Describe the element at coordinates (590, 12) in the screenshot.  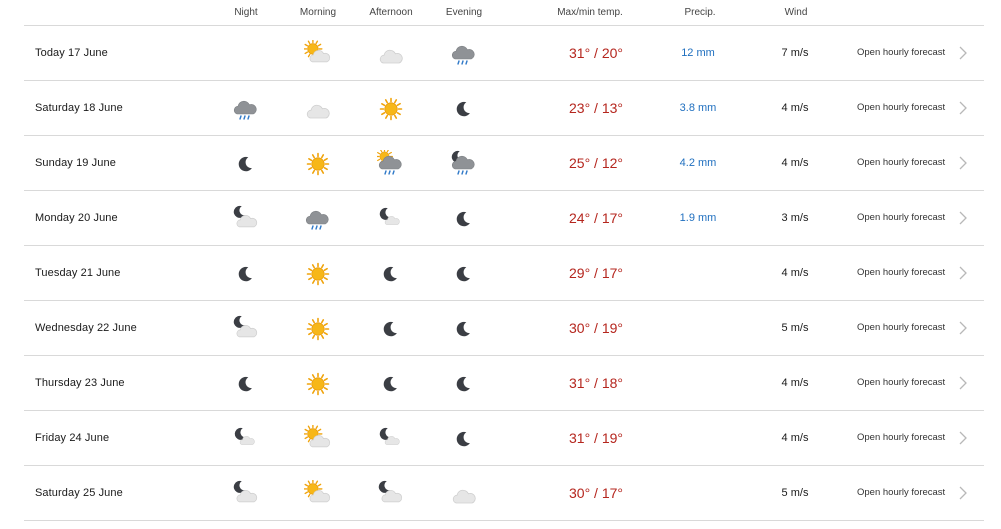
I see `header-temp: Max/min temp.` at that location.